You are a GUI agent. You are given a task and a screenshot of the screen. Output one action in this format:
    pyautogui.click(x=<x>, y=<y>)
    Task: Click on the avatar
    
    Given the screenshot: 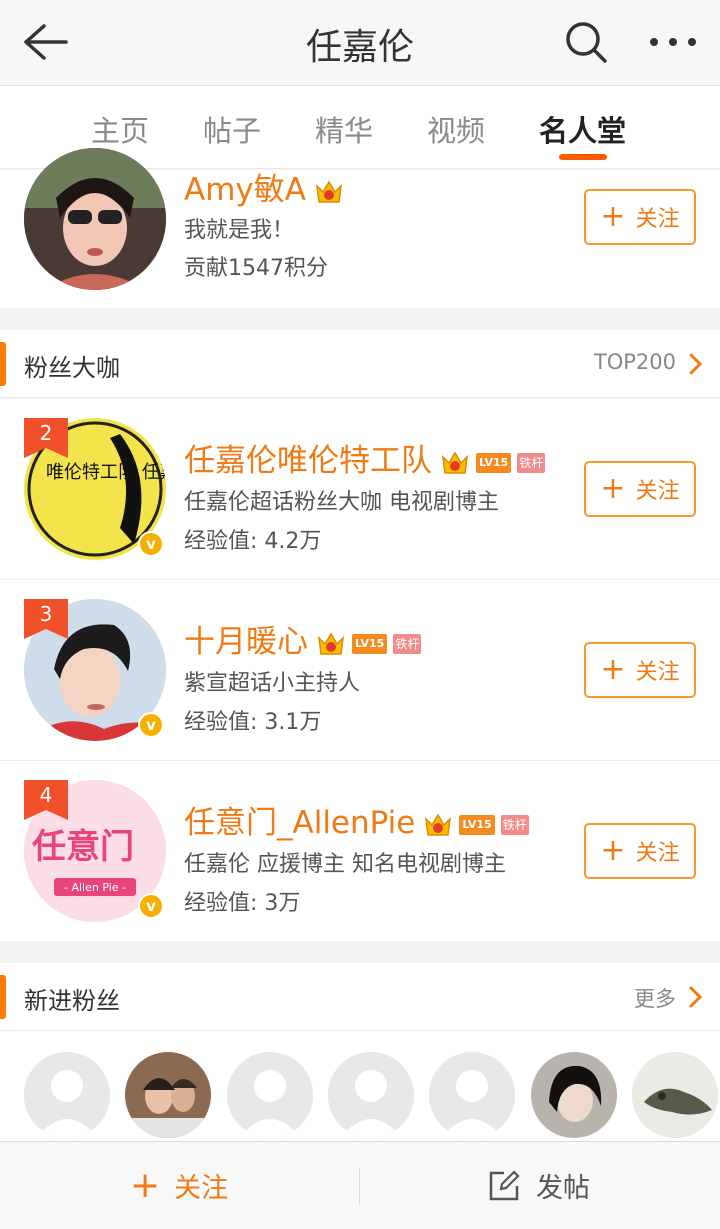 What is the action you would take?
    pyautogui.click(x=95, y=219)
    